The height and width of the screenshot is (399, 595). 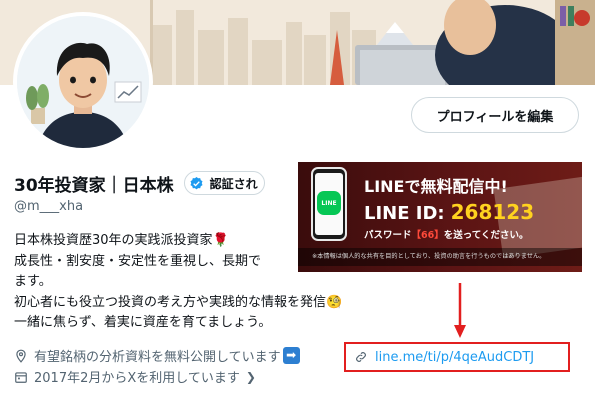 I want to click on joined-date: 2017年2月からXを利用しています ❯, so click(x=135, y=376).